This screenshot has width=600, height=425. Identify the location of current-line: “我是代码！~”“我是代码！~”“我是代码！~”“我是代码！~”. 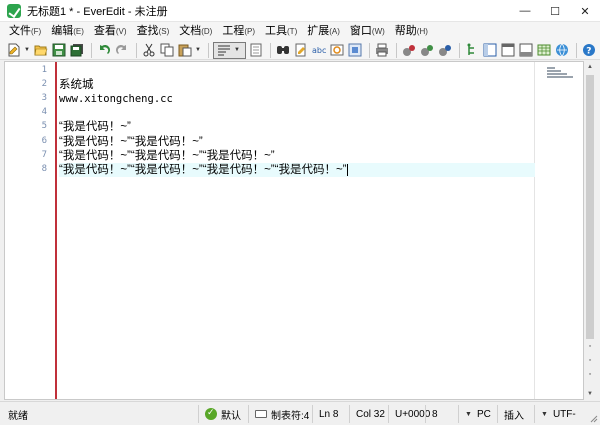
(297, 170).